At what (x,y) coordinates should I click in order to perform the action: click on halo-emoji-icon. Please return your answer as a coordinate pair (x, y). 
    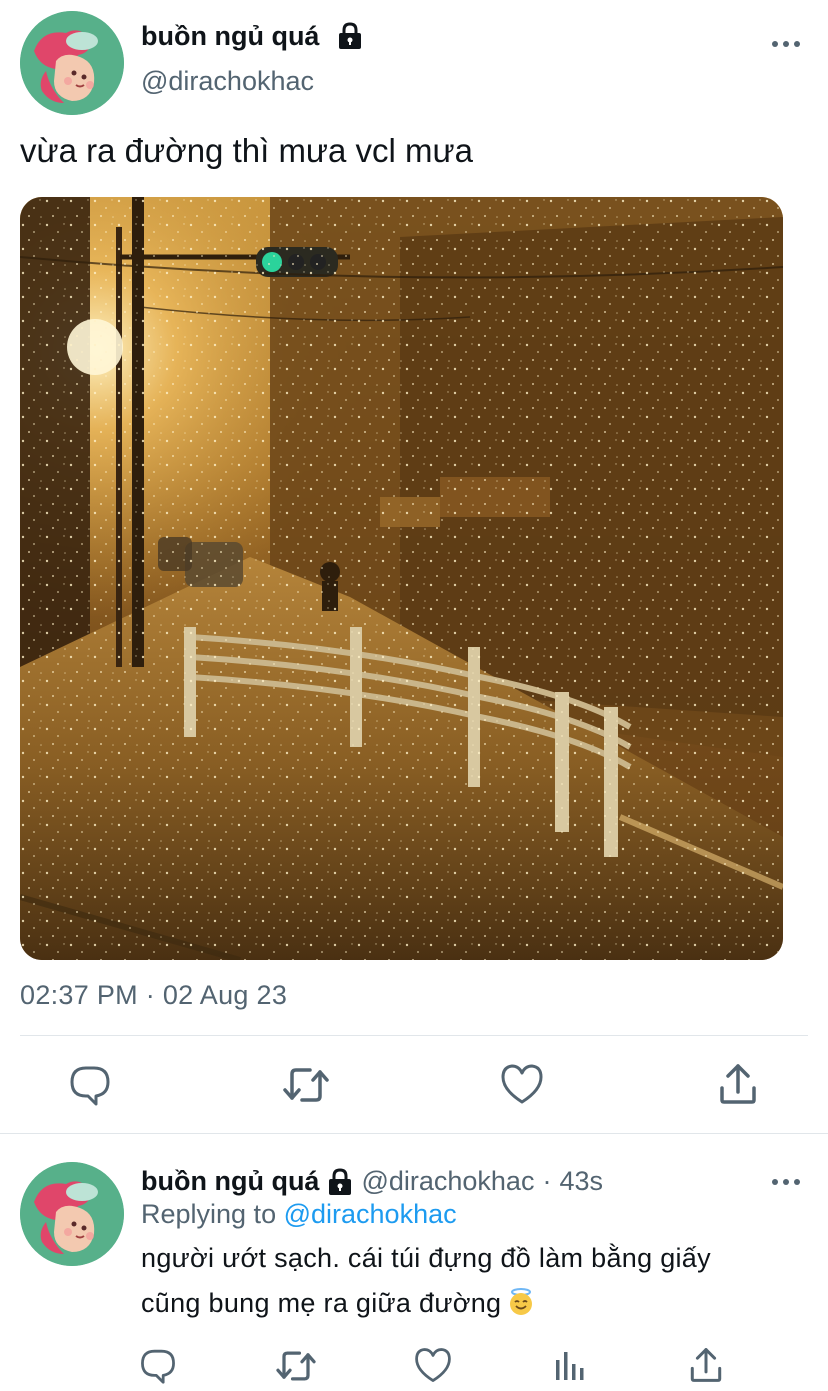
    Looking at the image, I should click on (521, 1302).